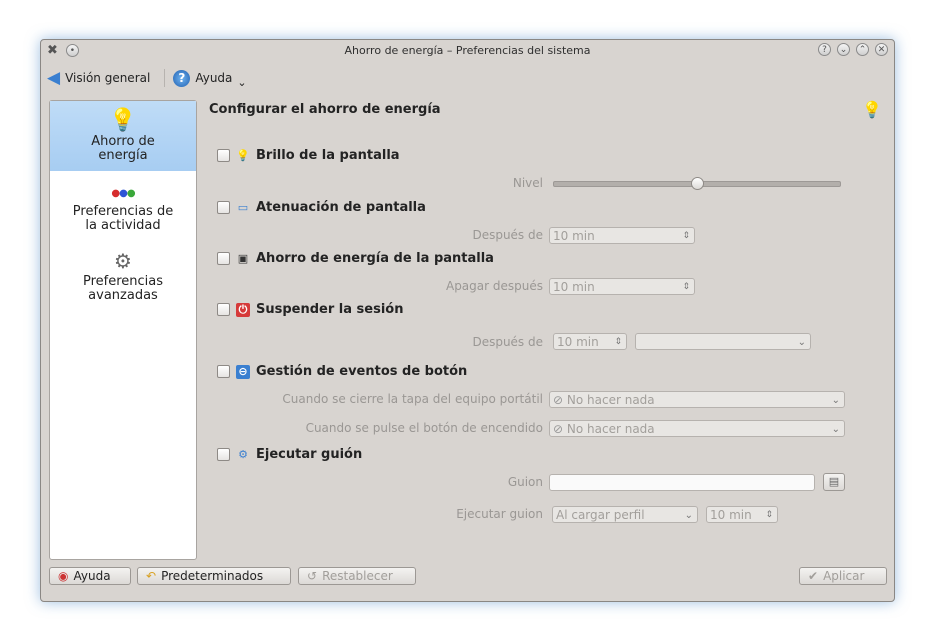  Describe the element at coordinates (862, 49) in the screenshot. I see `maximize-button: ⌃` at that location.